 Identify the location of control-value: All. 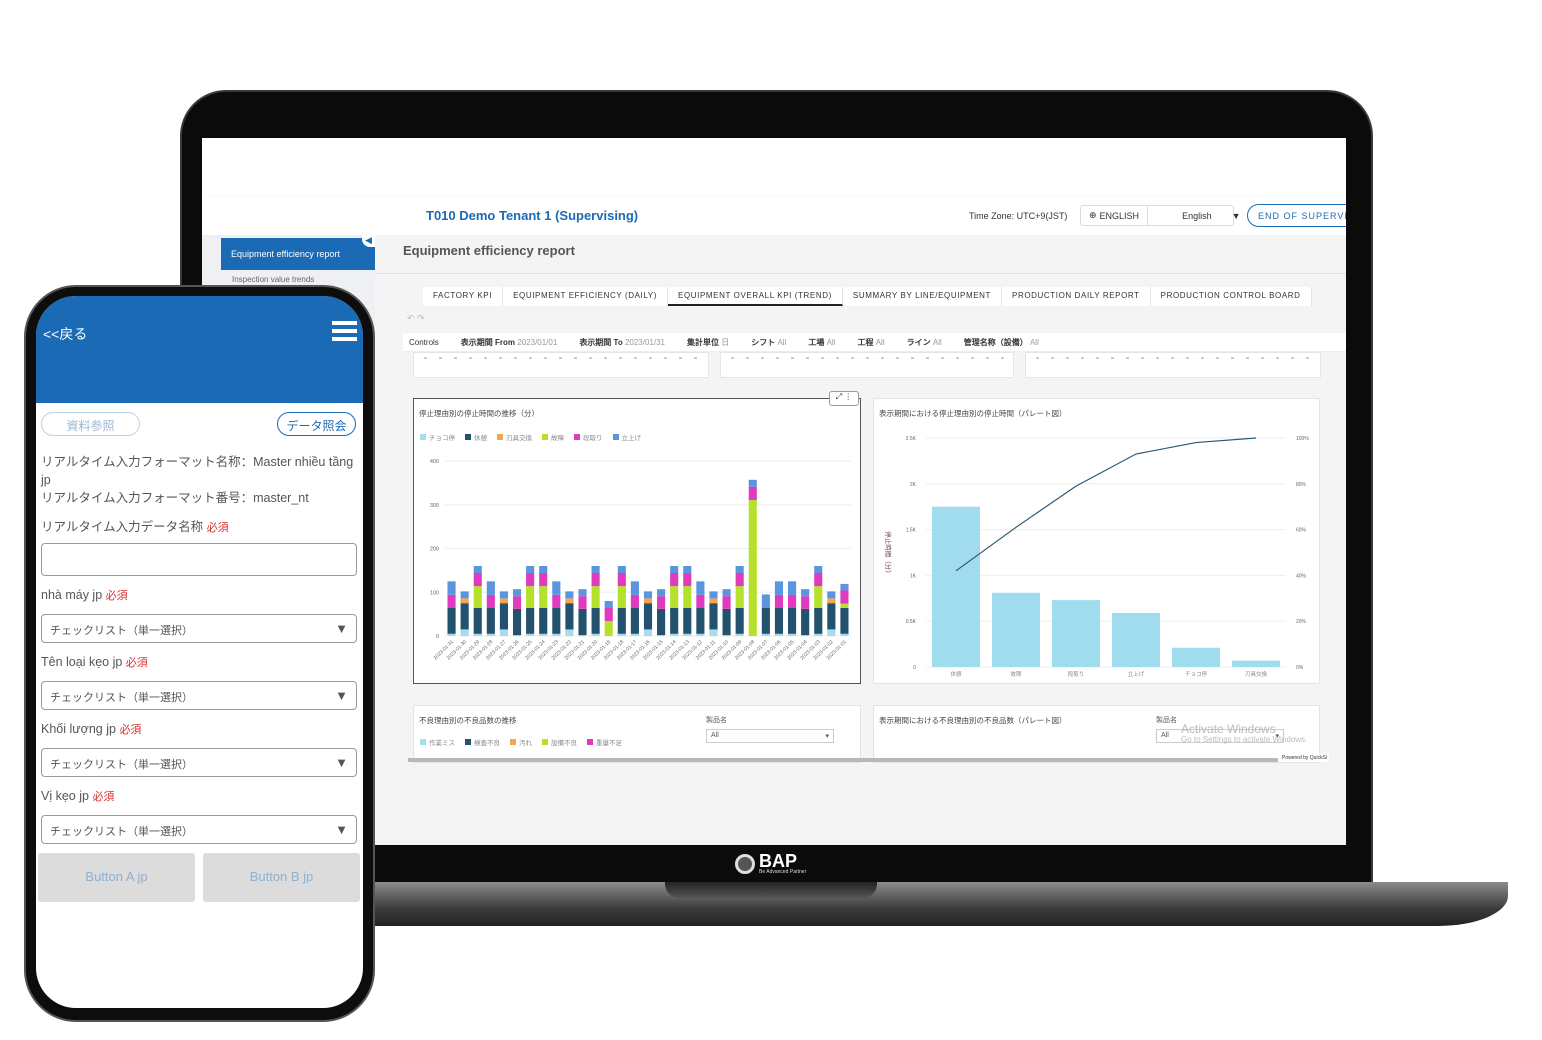
(937, 342).